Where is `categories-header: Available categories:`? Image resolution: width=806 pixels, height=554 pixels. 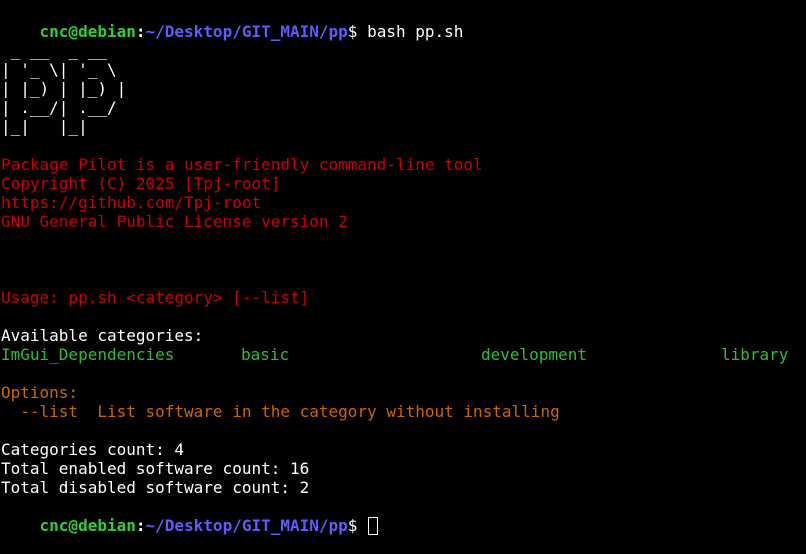
categories-header: Available categories: is located at coordinates (102, 335).